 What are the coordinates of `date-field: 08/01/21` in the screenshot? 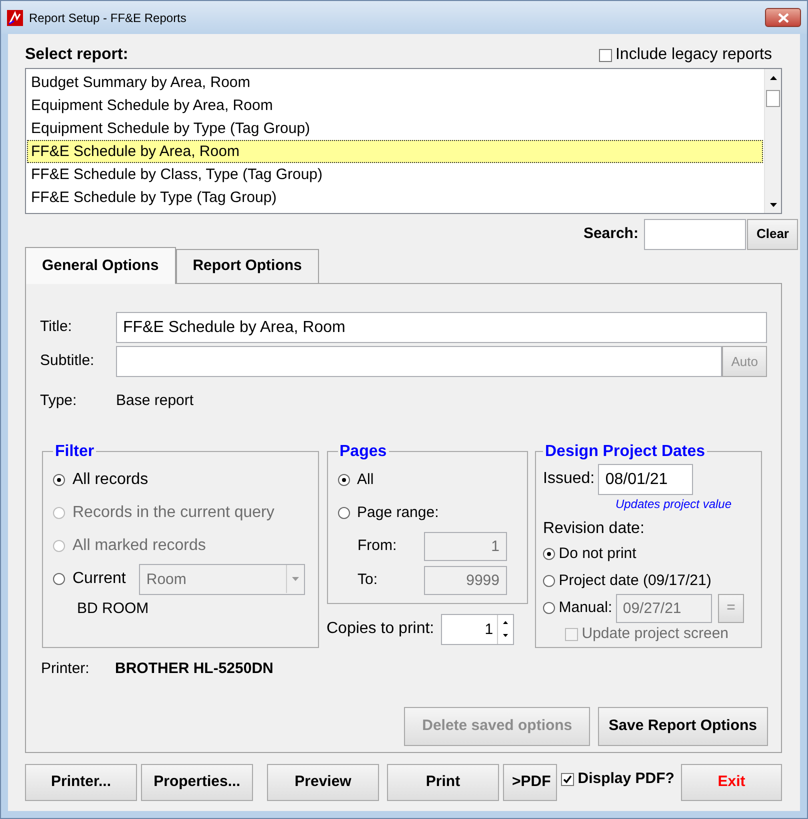 It's located at (646, 479).